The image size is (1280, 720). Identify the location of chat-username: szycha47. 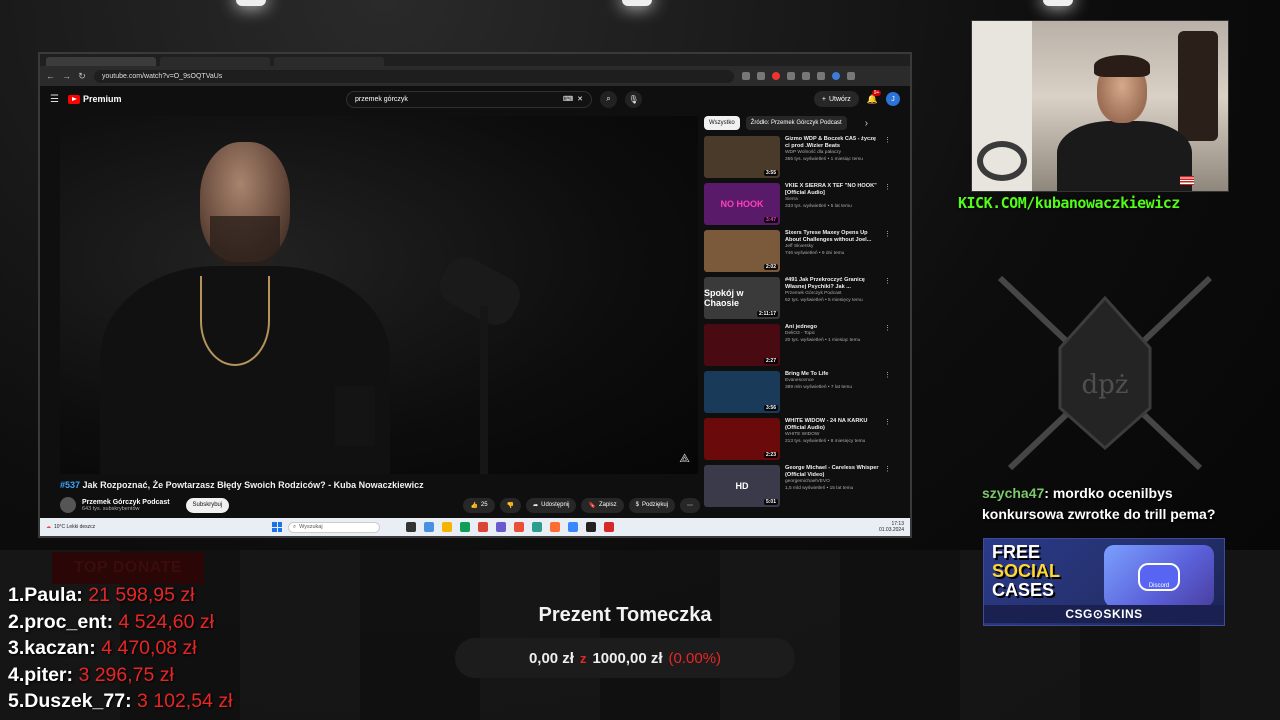
(1013, 493).